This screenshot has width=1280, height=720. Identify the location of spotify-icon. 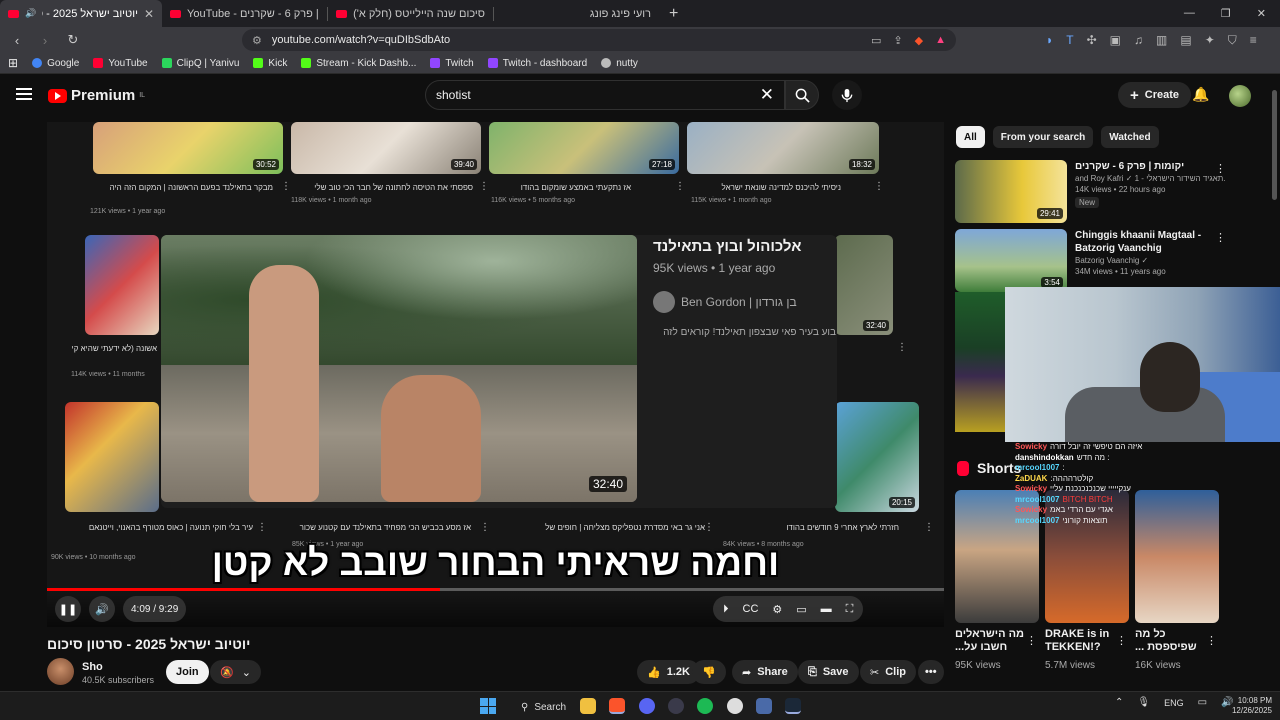
(705, 706).